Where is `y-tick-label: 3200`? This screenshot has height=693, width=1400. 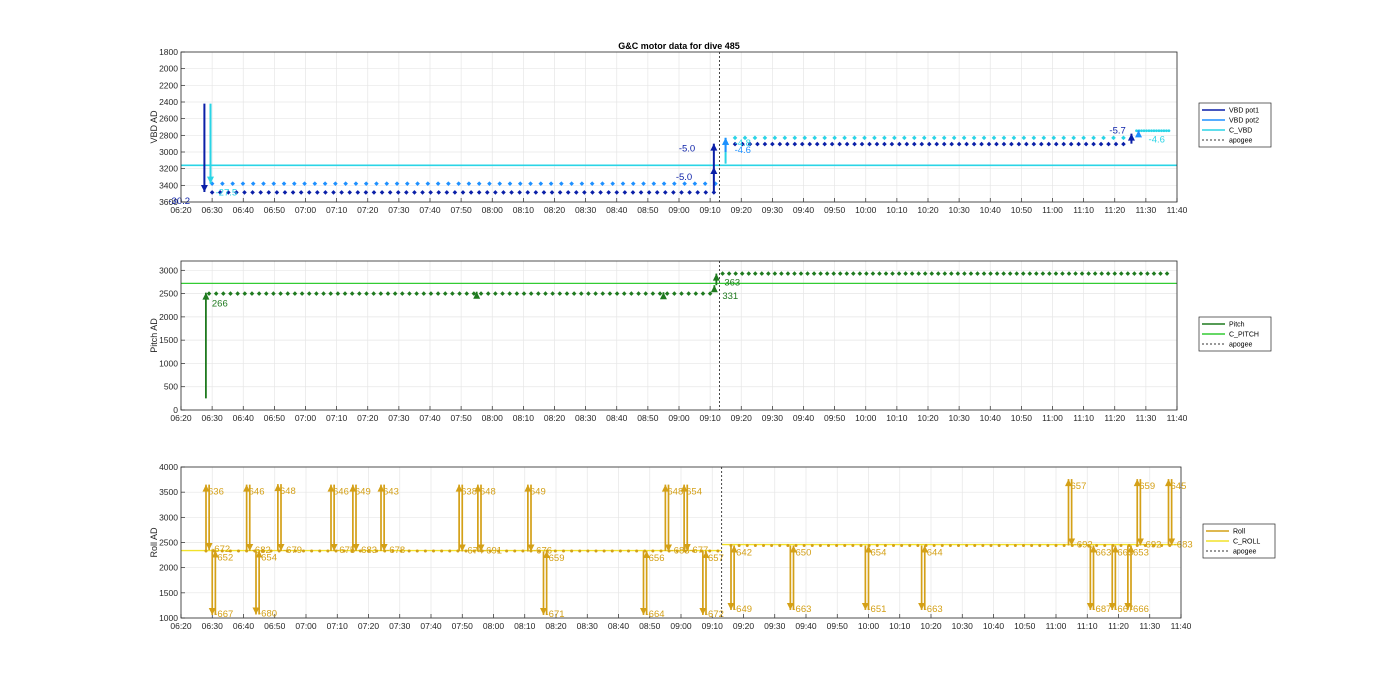
y-tick-label: 3200 is located at coordinates (168, 169).